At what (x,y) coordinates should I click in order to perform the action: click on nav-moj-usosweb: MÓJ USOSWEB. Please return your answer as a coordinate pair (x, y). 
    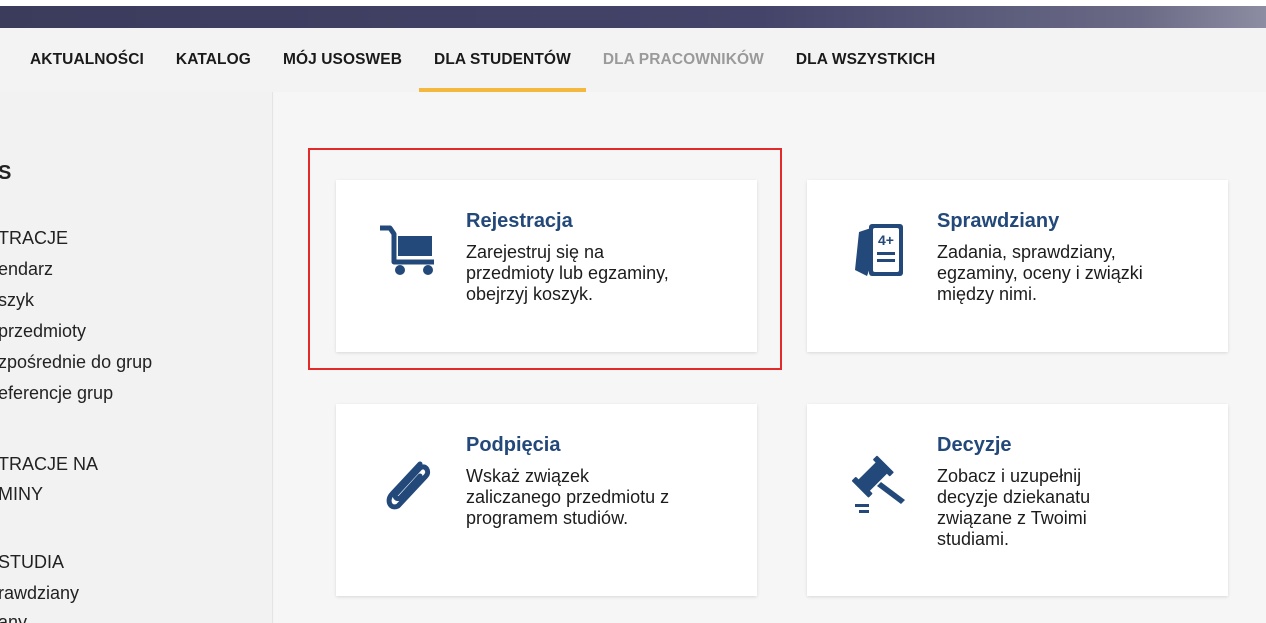
    Looking at the image, I should click on (342, 60).